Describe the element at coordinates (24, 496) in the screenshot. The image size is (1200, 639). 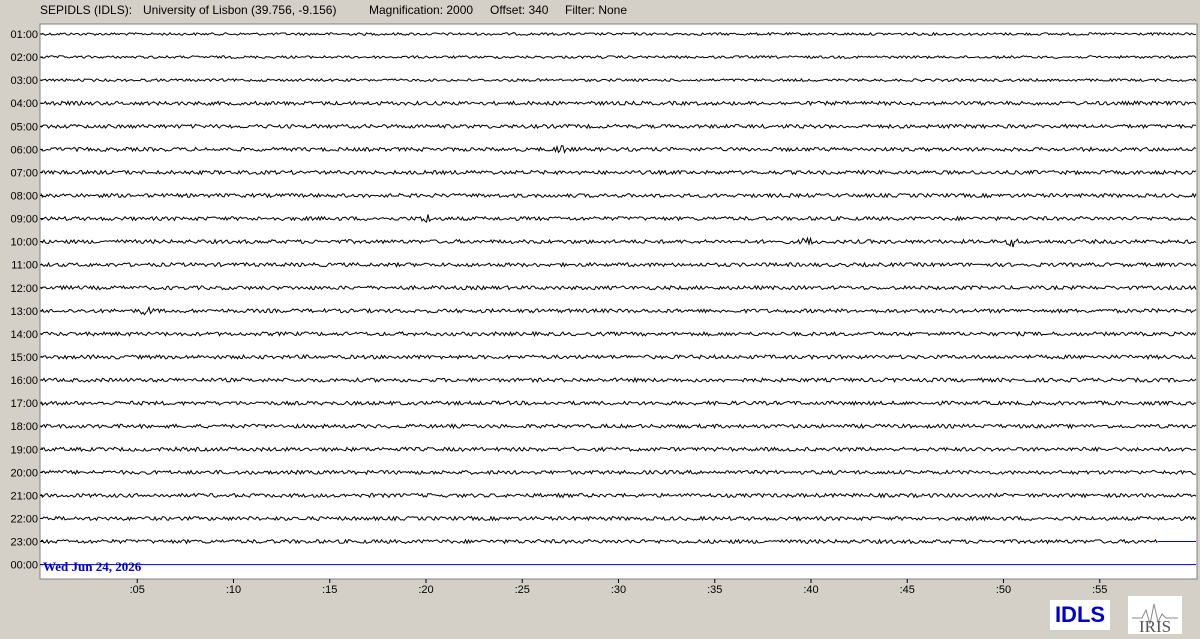
I see `hour-label: 21:00` at that location.